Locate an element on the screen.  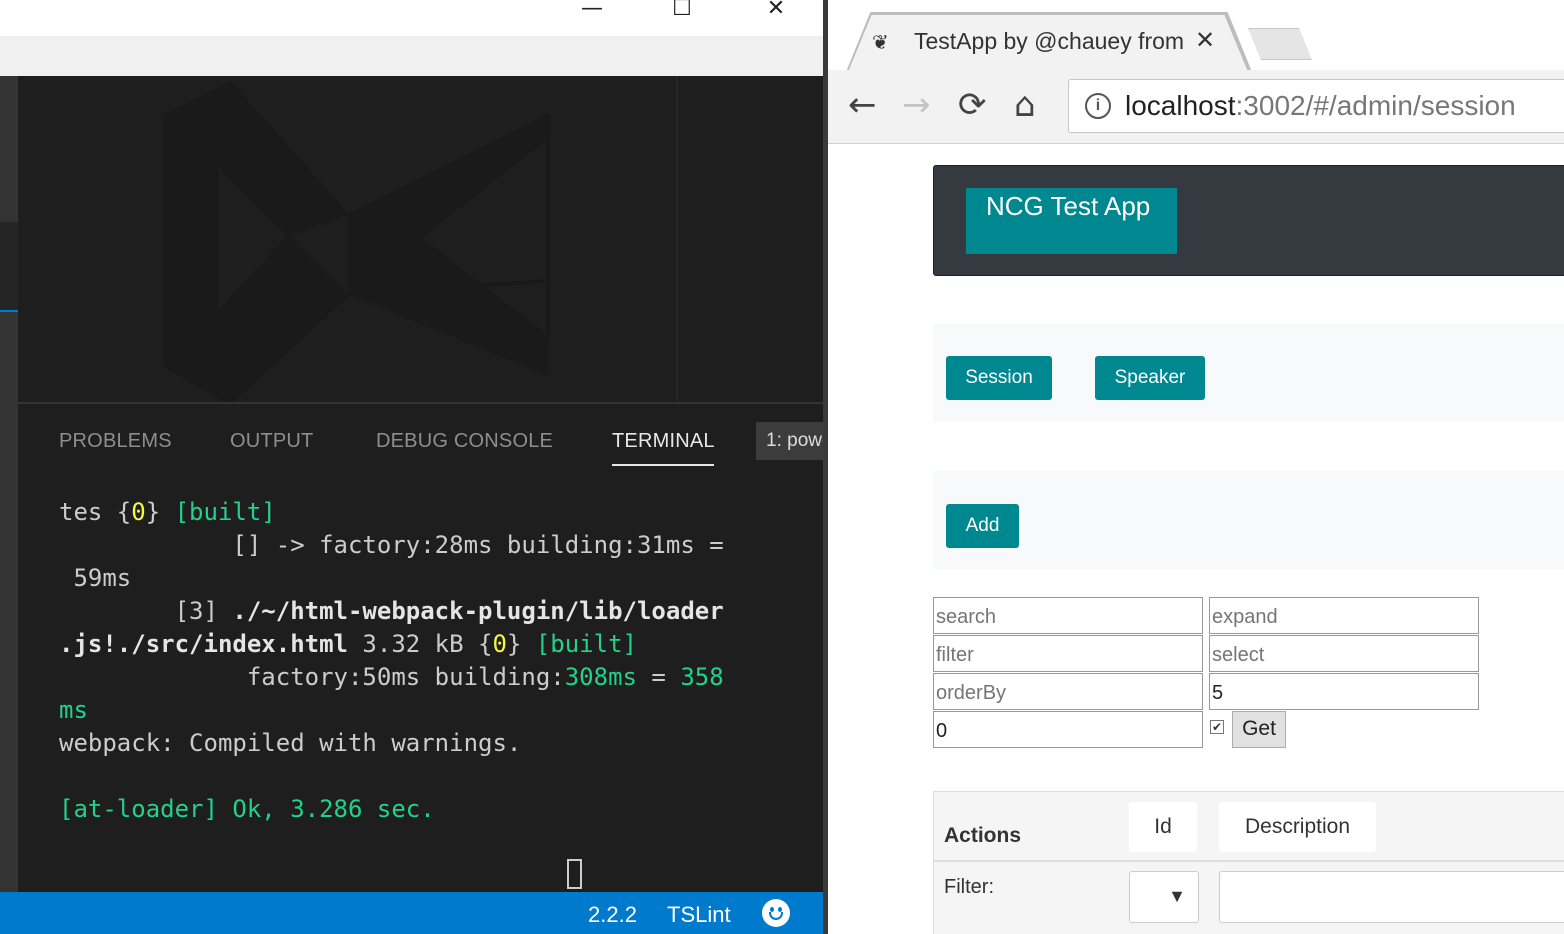
maximize-button: ☐ is located at coordinates (682, 11).